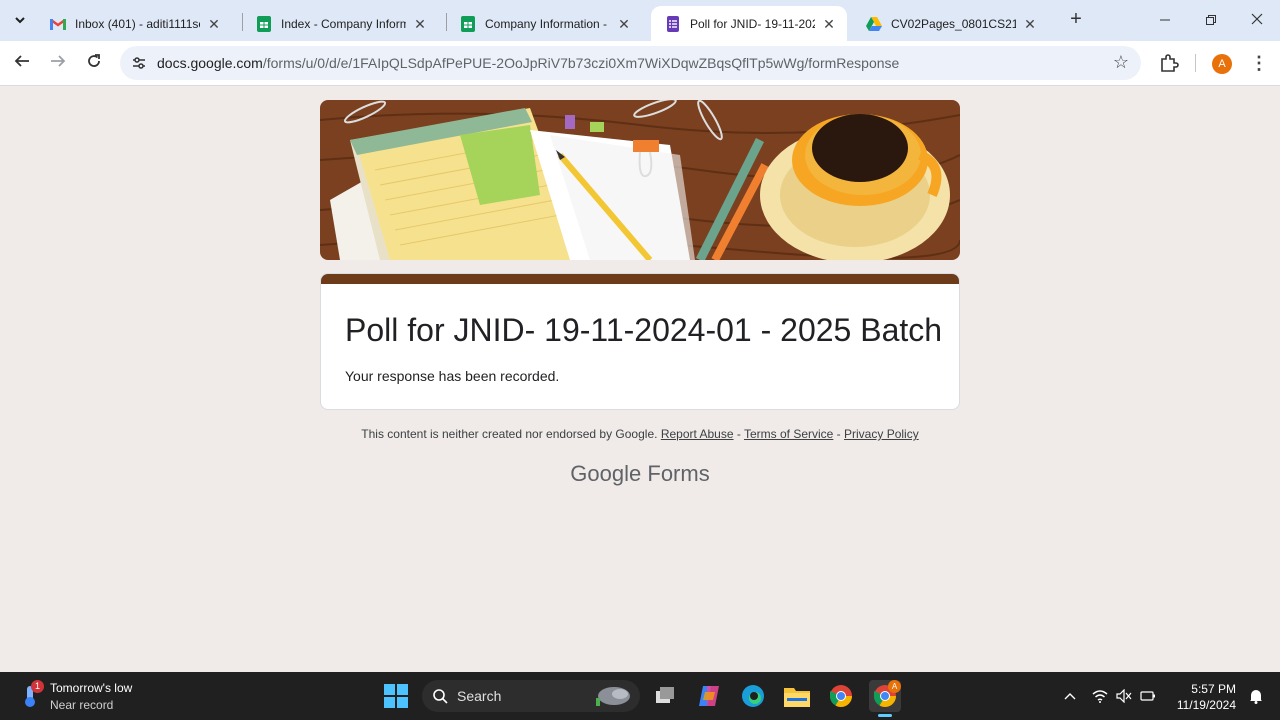 This screenshot has width=1280, height=720. What do you see at coordinates (139, 63) in the screenshot?
I see `site-info-icon` at bounding box center [139, 63].